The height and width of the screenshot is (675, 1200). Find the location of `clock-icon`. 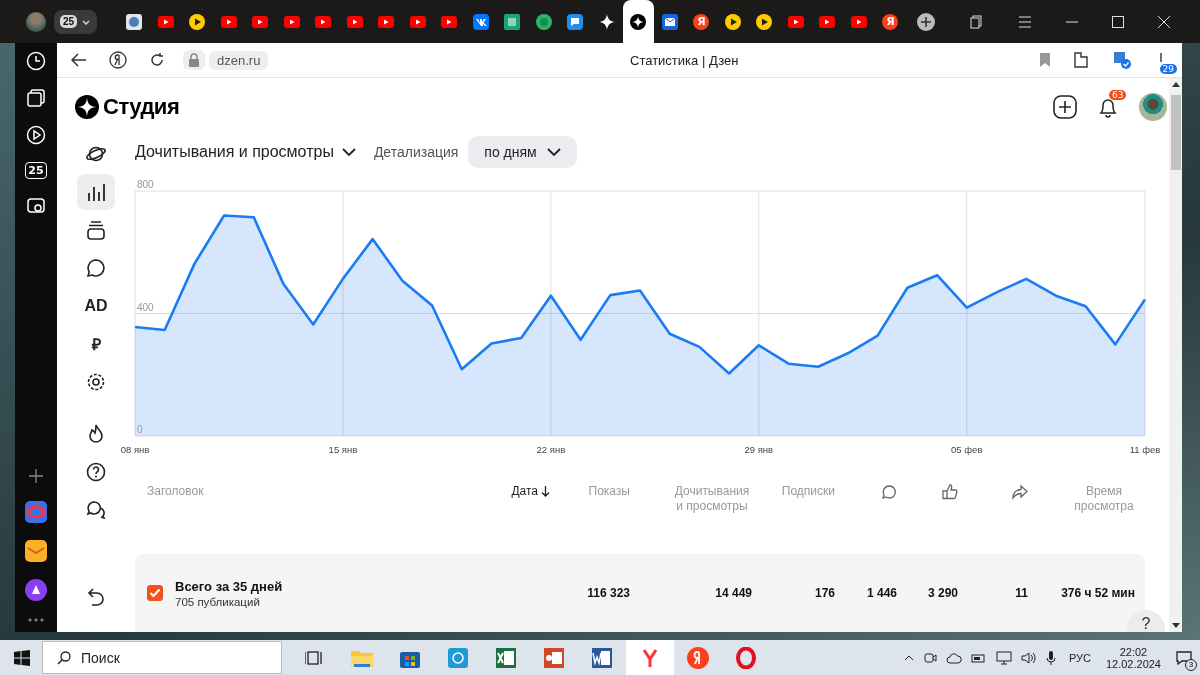

clock-icon is located at coordinates (36, 61).